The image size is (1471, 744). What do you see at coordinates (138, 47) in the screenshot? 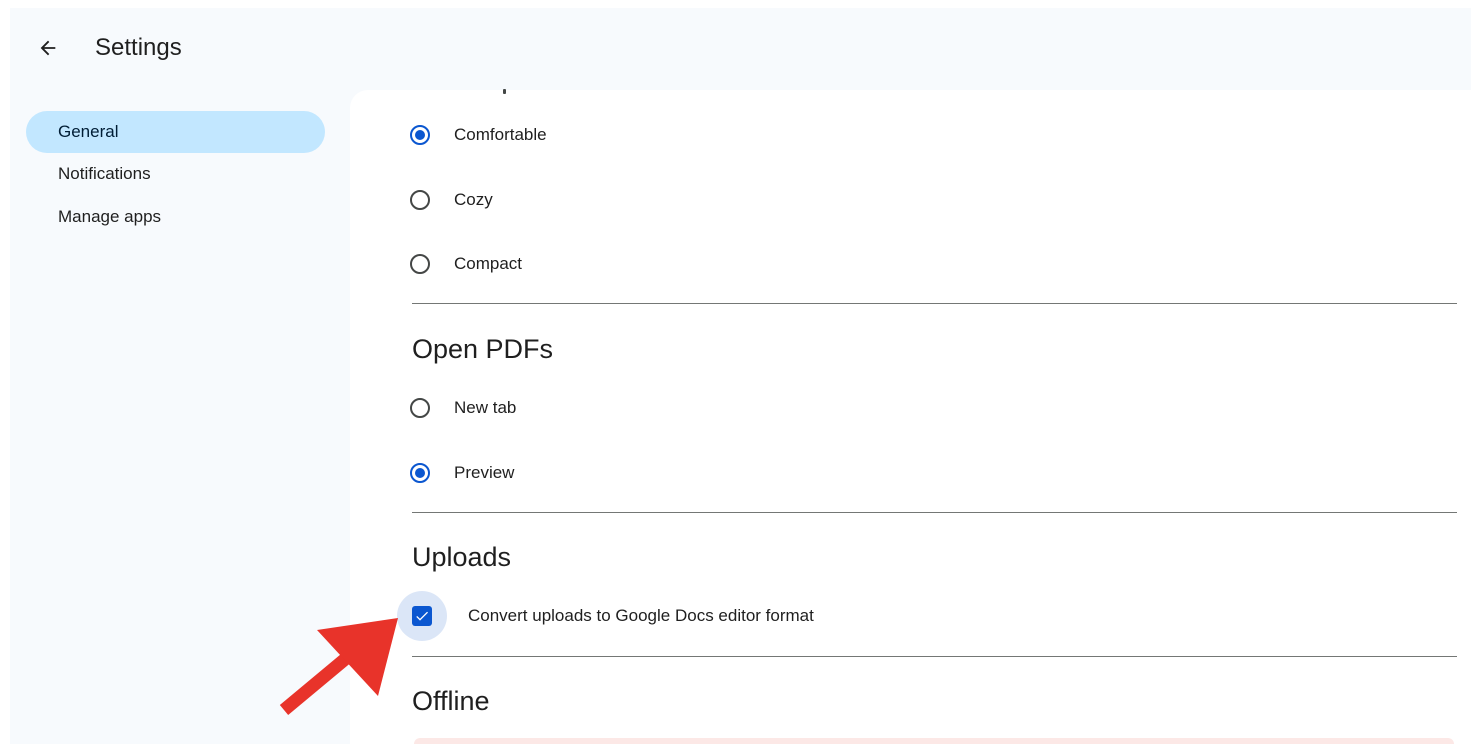
I see `page-title: Settings` at bounding box center [138, 47].